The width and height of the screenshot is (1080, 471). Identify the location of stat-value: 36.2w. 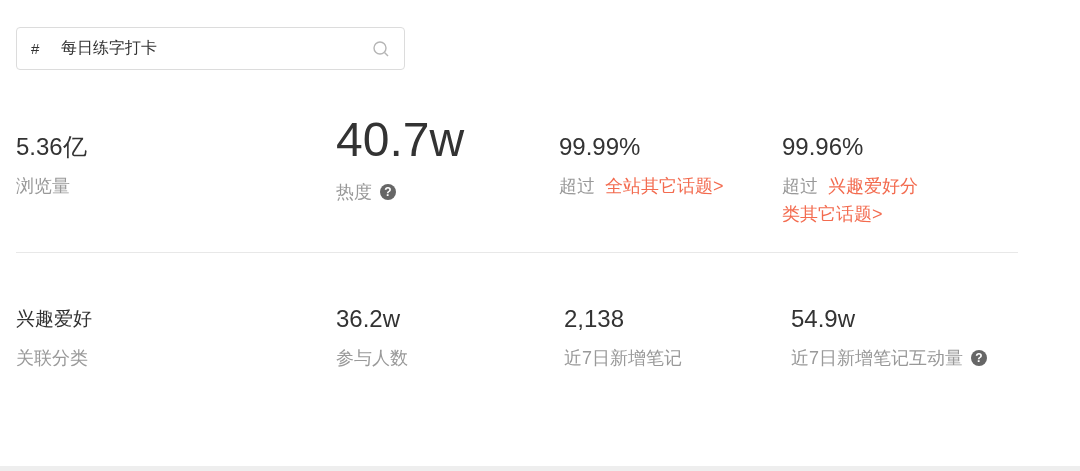
(369, 319).